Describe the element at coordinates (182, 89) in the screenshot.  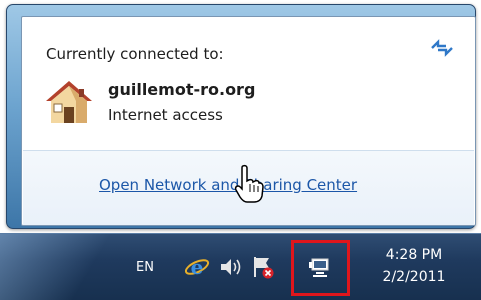
I see `network-name: guillemot-ro.org` at that location.